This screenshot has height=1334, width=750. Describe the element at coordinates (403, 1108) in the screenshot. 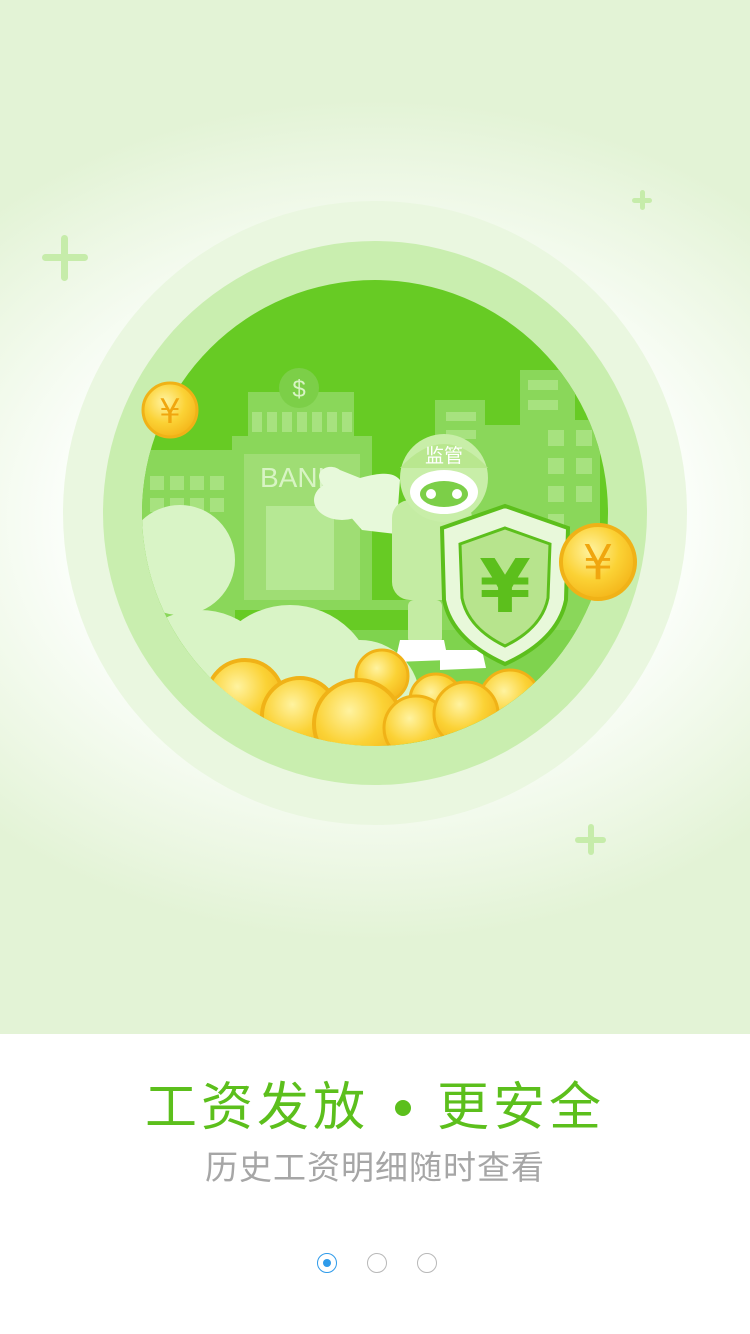

I see `title-separator-dot` at that location.